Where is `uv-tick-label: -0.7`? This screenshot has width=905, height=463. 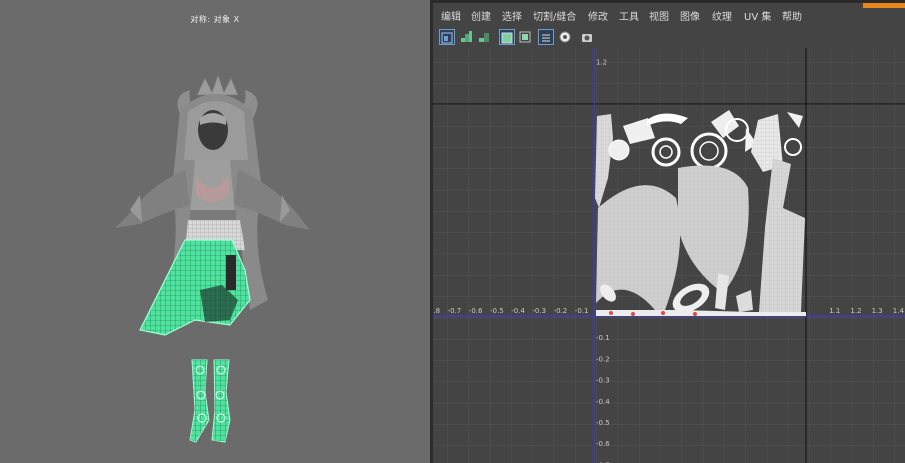 uv-tick-label: -0.7 is located at coordinates (455, 311).